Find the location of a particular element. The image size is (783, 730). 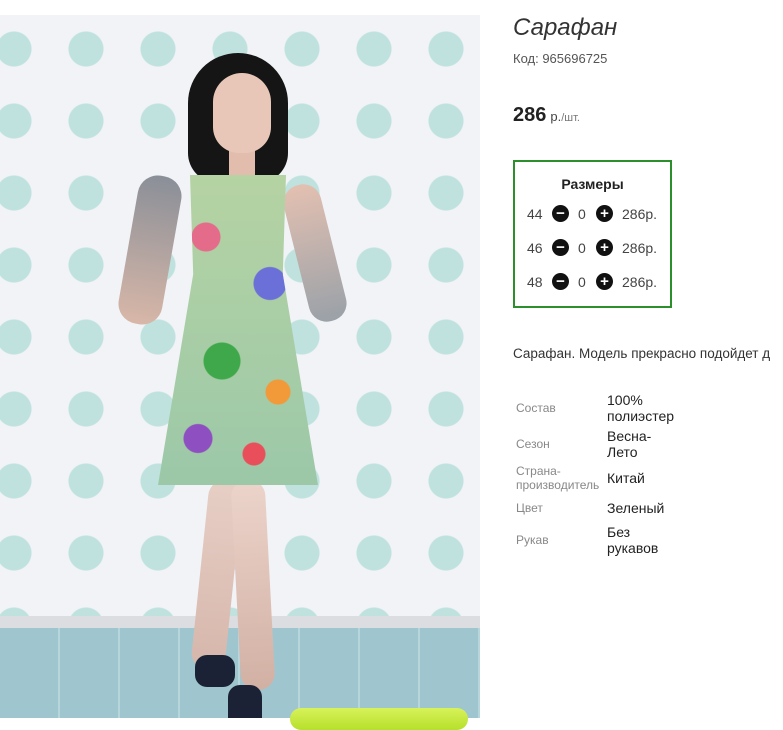

price-currency: р. is located at coordinates (556, 116).